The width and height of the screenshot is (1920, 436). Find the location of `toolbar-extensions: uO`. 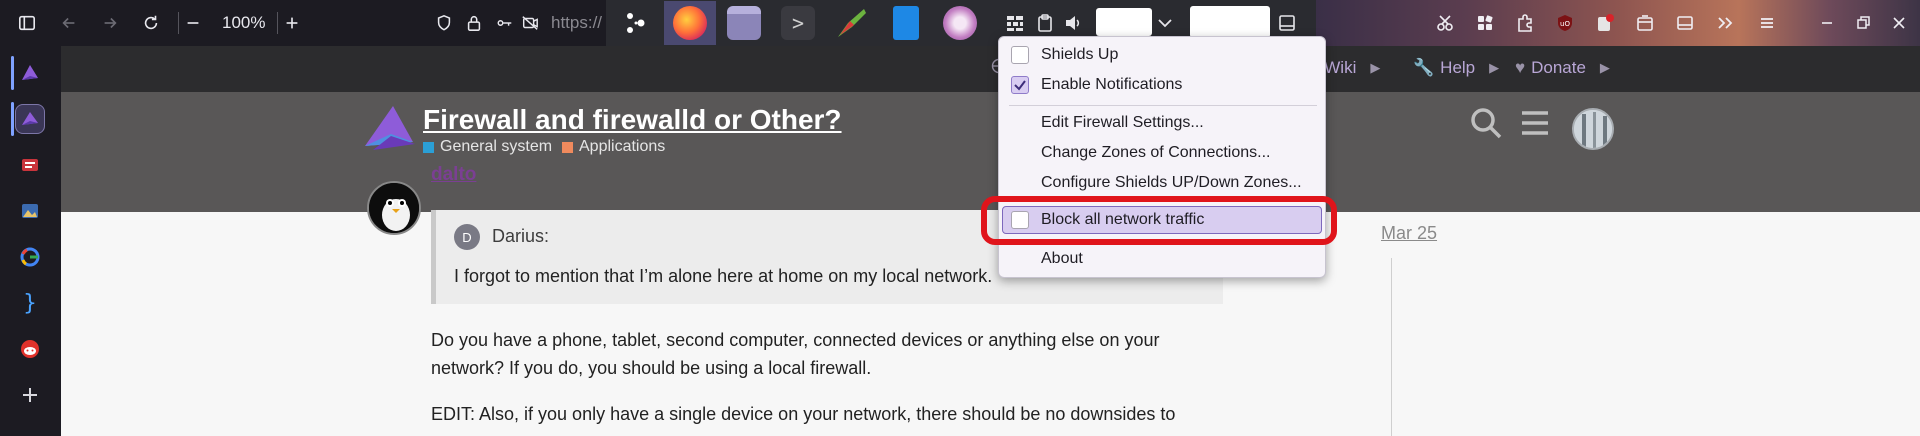

toolbar-extensions: uO is located at coordinates (1618, 23).